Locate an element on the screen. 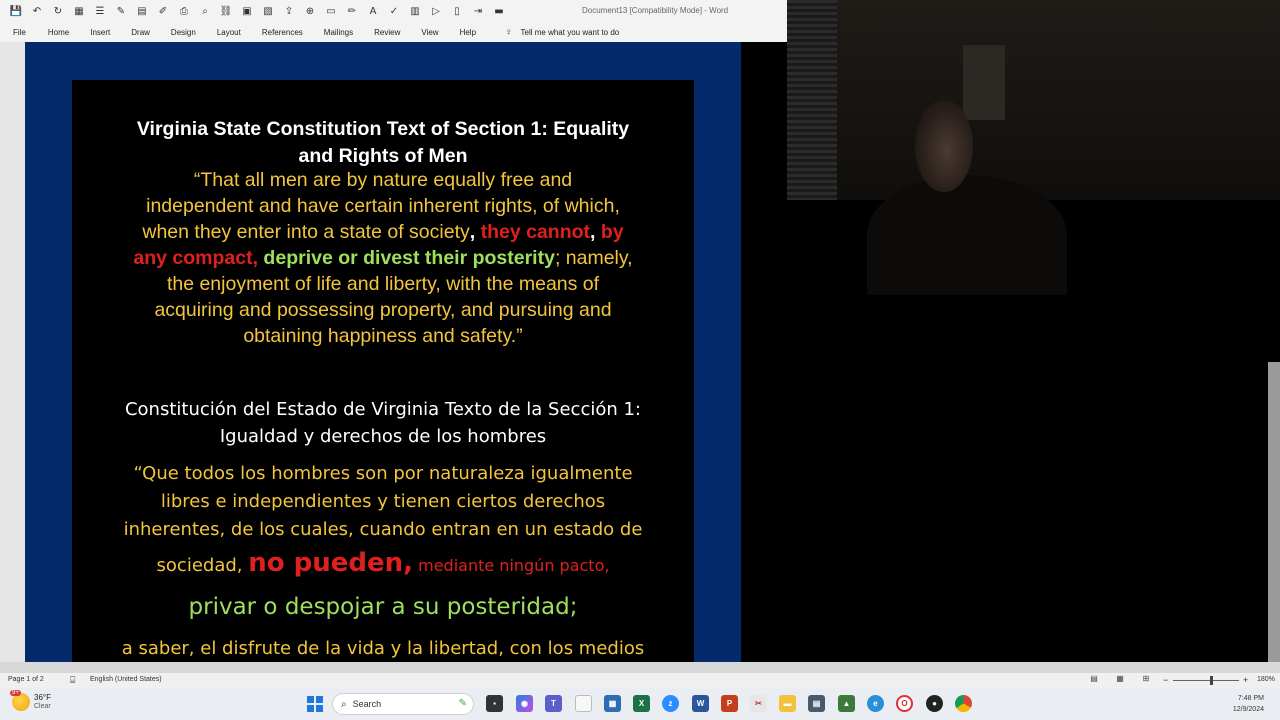 The height and width of the screenshot is (720, 1280). excel-icon: X is located at coordinates (641, 703).